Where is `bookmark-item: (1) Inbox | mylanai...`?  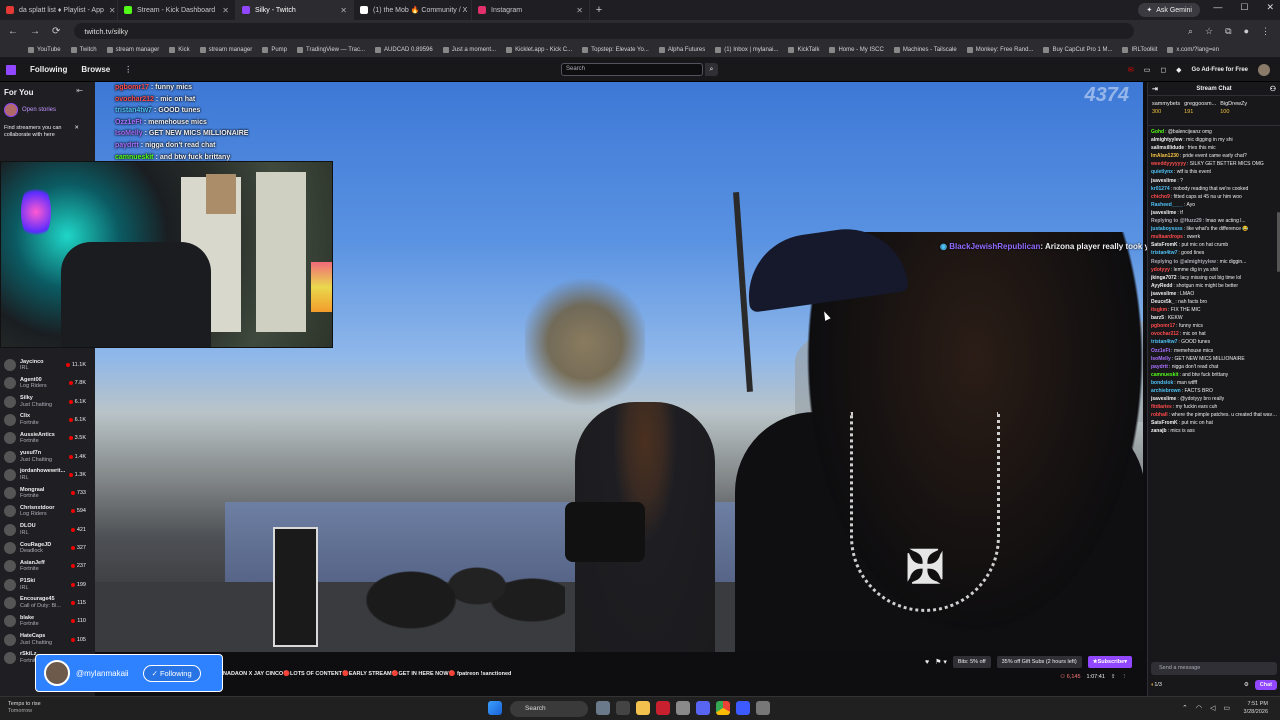 bookmark-item: (1) Inbox | mylanai... is located at coordinates (746, 49).